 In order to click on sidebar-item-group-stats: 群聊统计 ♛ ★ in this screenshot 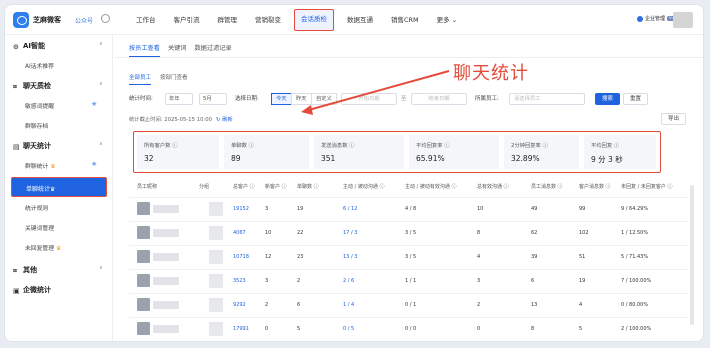, I will do `click(61, 165)`.